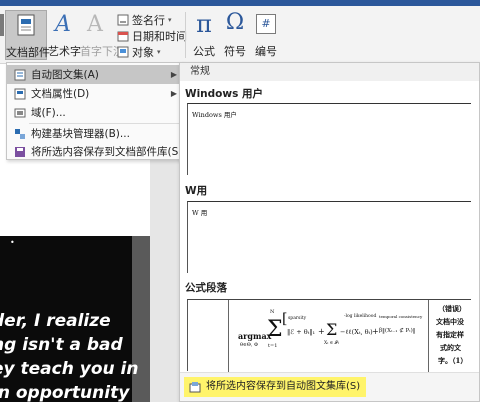 This screenshot has height=402, width=480. Describe the element at coordinates (450, 347) in the screenshot. I see `formula-side-text: 式的文` at that location.